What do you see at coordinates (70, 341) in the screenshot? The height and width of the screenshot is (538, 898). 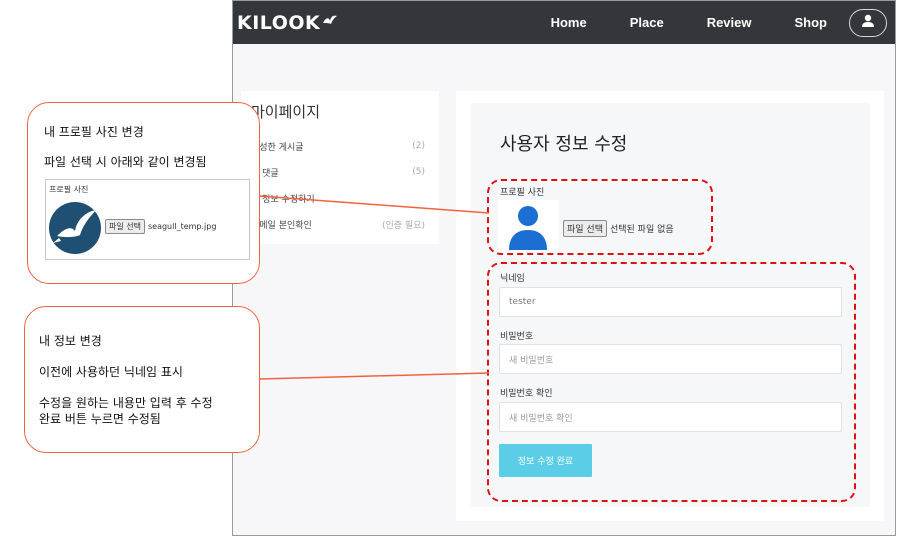 I see `callout-info-line1: 내 정보 변경` at bounding box center [70, 341].